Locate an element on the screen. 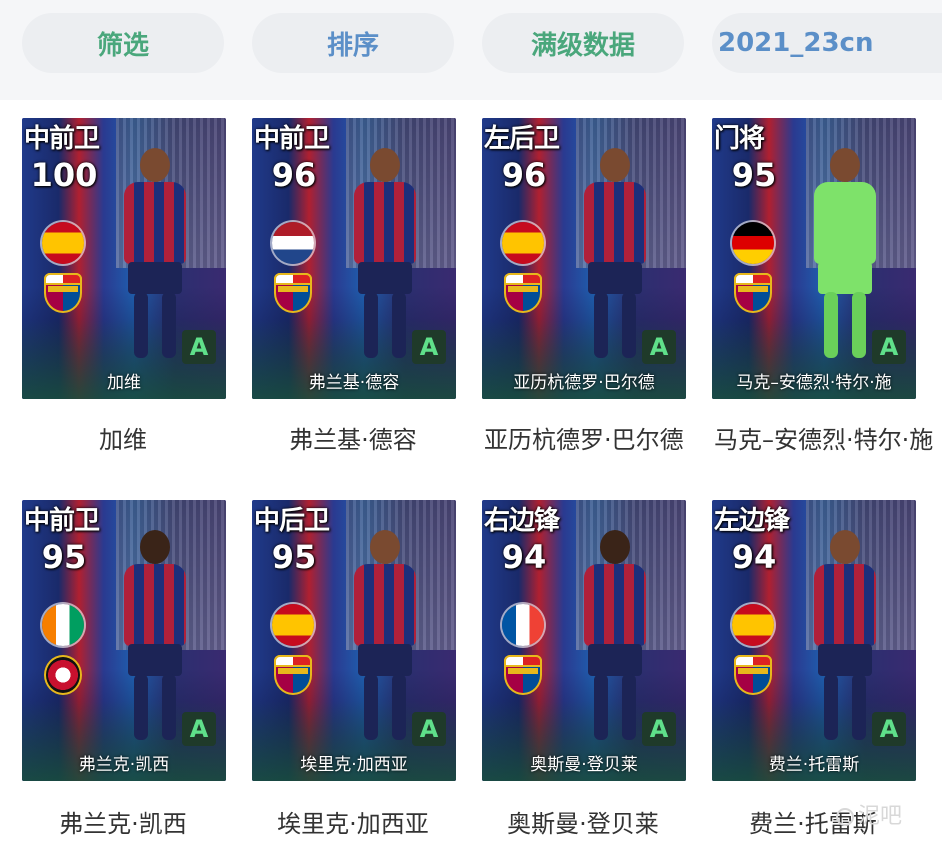  card-player-name: 弗兰克·凯西 is located at coordinates (124, 765).